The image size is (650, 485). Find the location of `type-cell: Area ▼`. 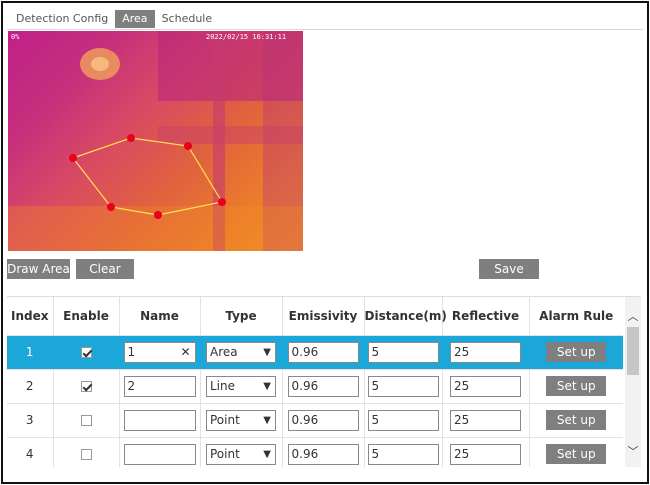

type-cell: Area ▼ is located at coordinates (241, 352).